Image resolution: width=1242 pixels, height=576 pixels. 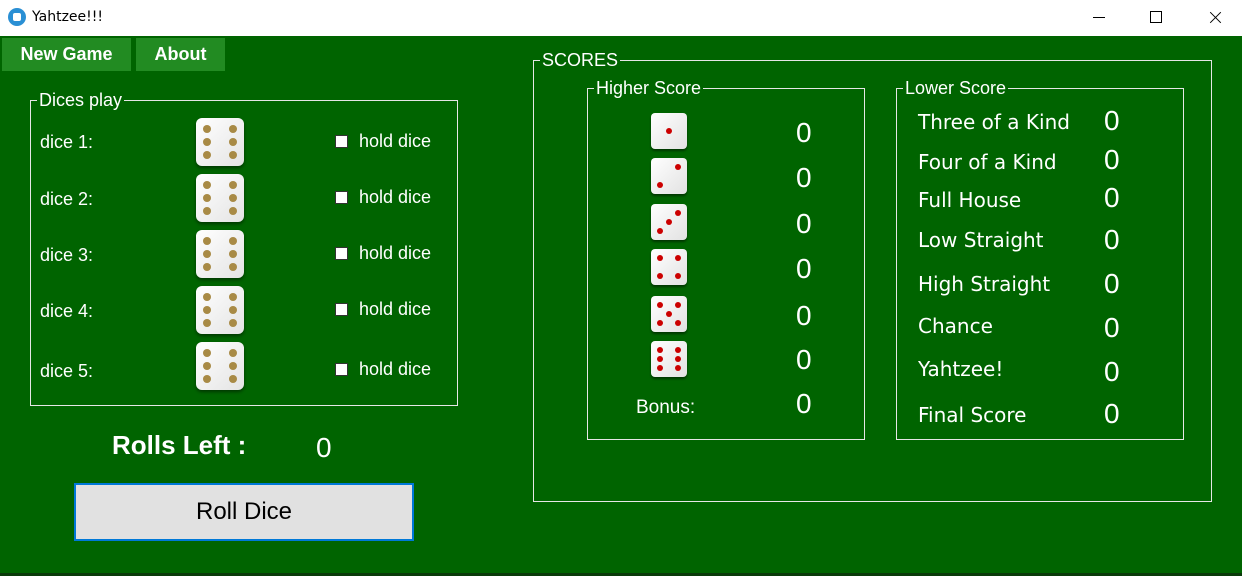 I want to click on hold-dice-4-checkbox, so click(x=341, y=309).